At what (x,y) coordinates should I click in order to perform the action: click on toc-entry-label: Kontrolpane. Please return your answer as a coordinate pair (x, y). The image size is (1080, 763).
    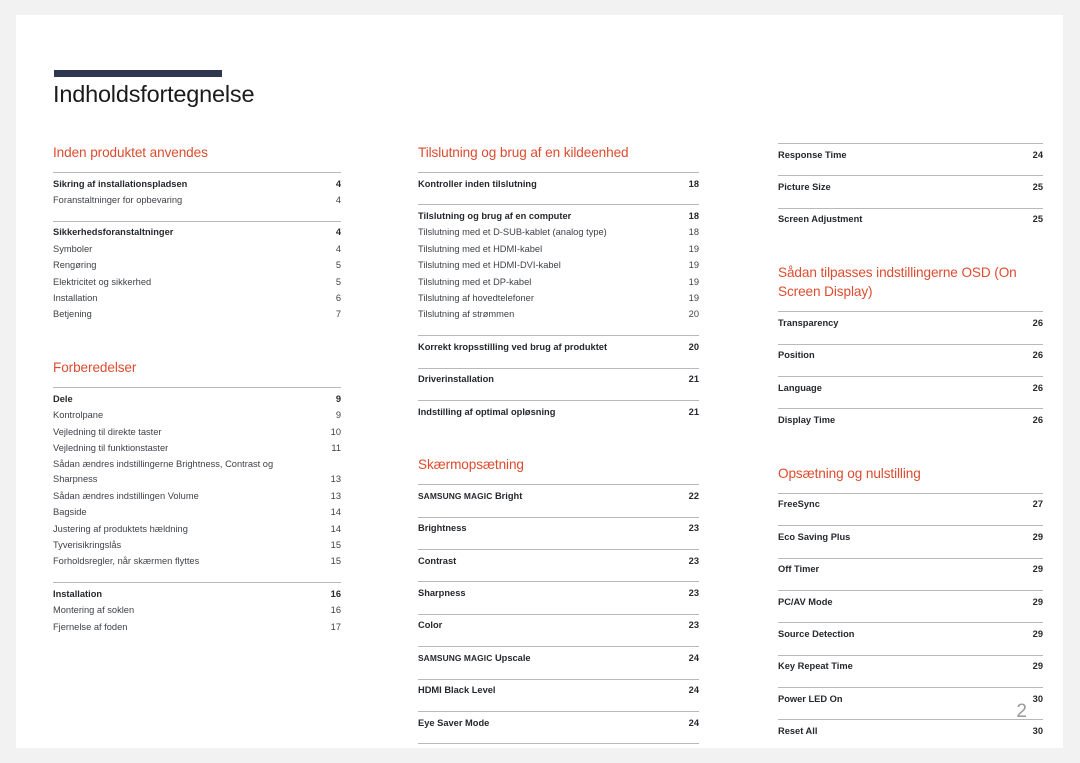
    Looking at the image, I should click on (78, 415).